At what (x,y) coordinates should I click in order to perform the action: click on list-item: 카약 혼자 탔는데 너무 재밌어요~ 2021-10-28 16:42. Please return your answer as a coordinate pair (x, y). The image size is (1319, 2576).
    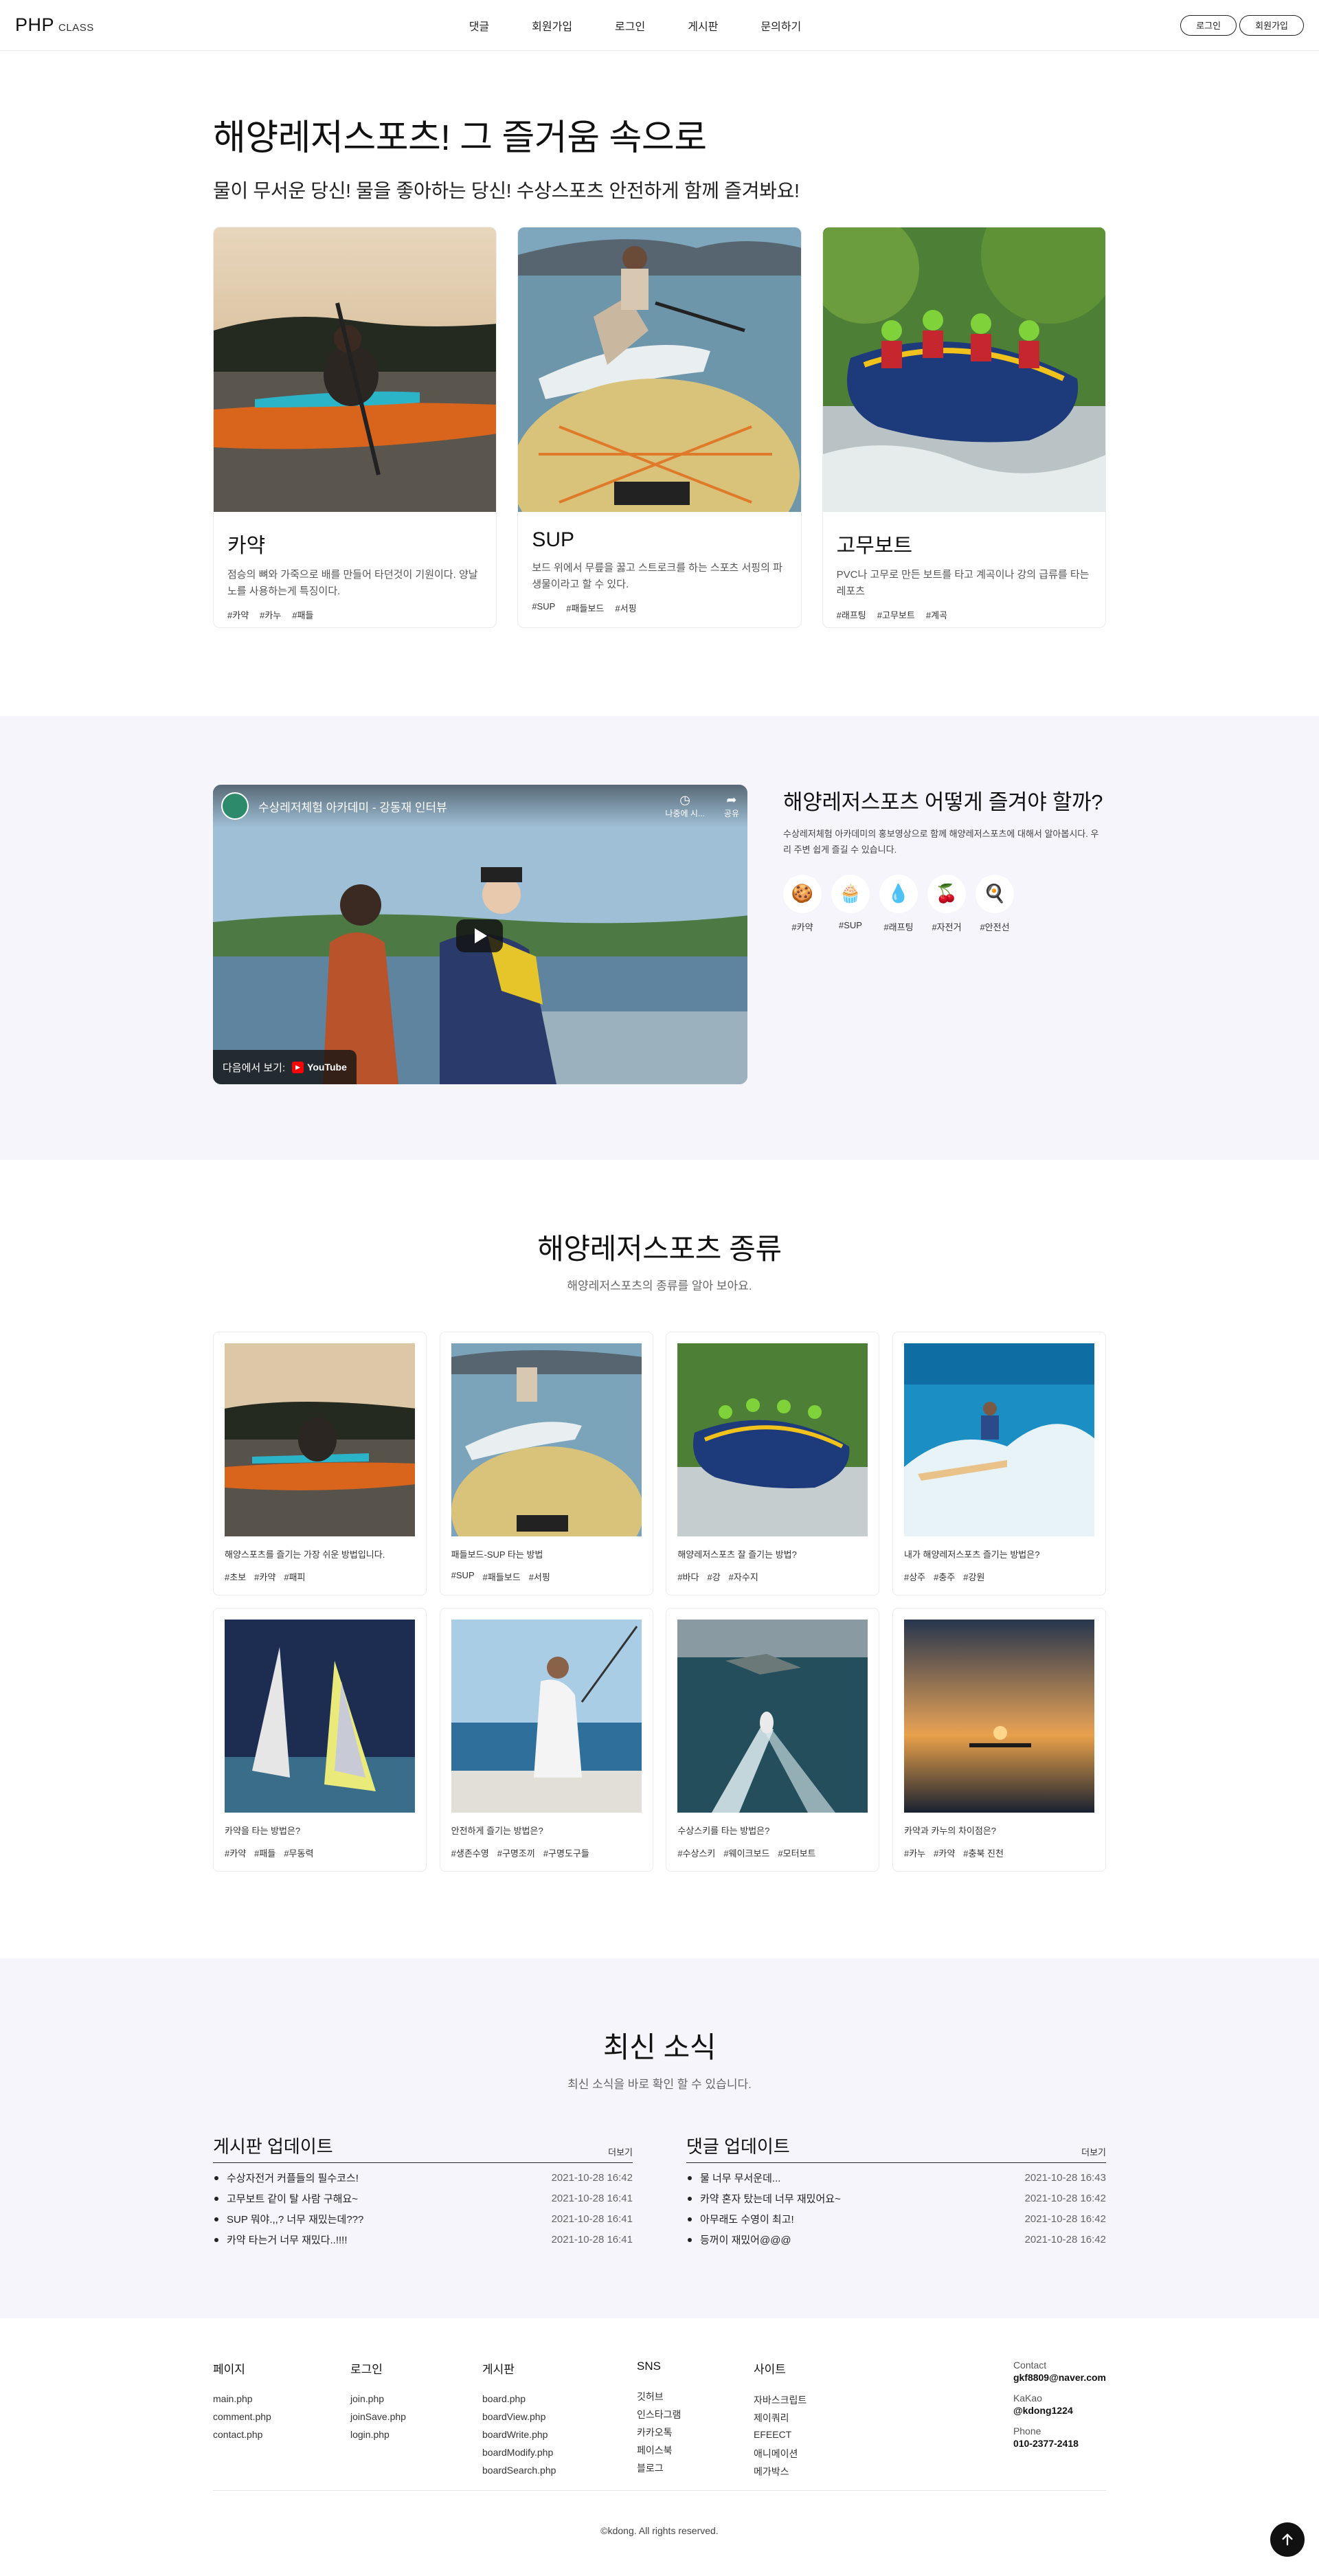
    Looking at the image, I should click on (896, 2199).